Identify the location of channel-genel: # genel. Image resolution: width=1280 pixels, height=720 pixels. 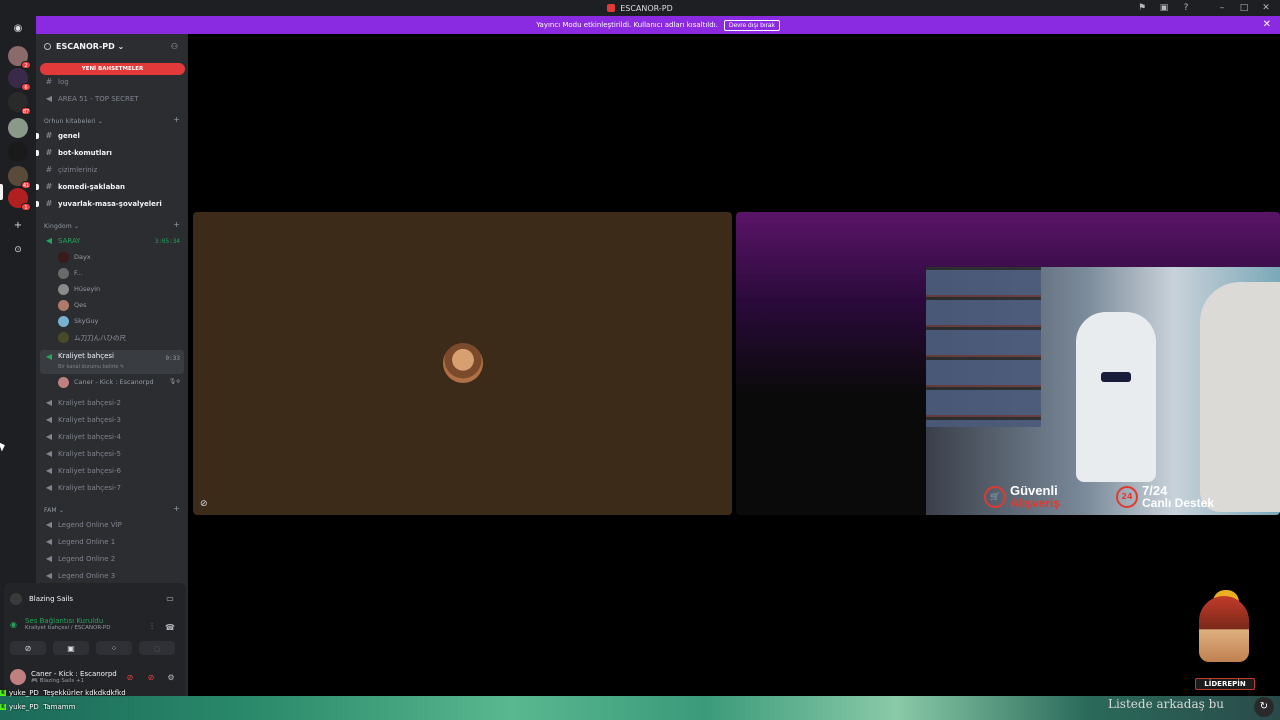
(110, 135).